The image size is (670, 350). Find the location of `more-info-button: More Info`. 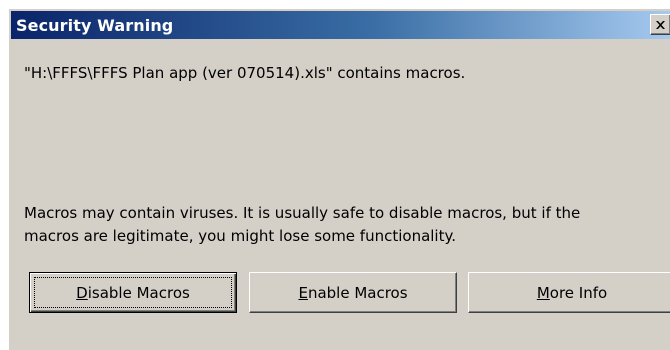

more-info-button: More Info is located at coordinates (569, 292).